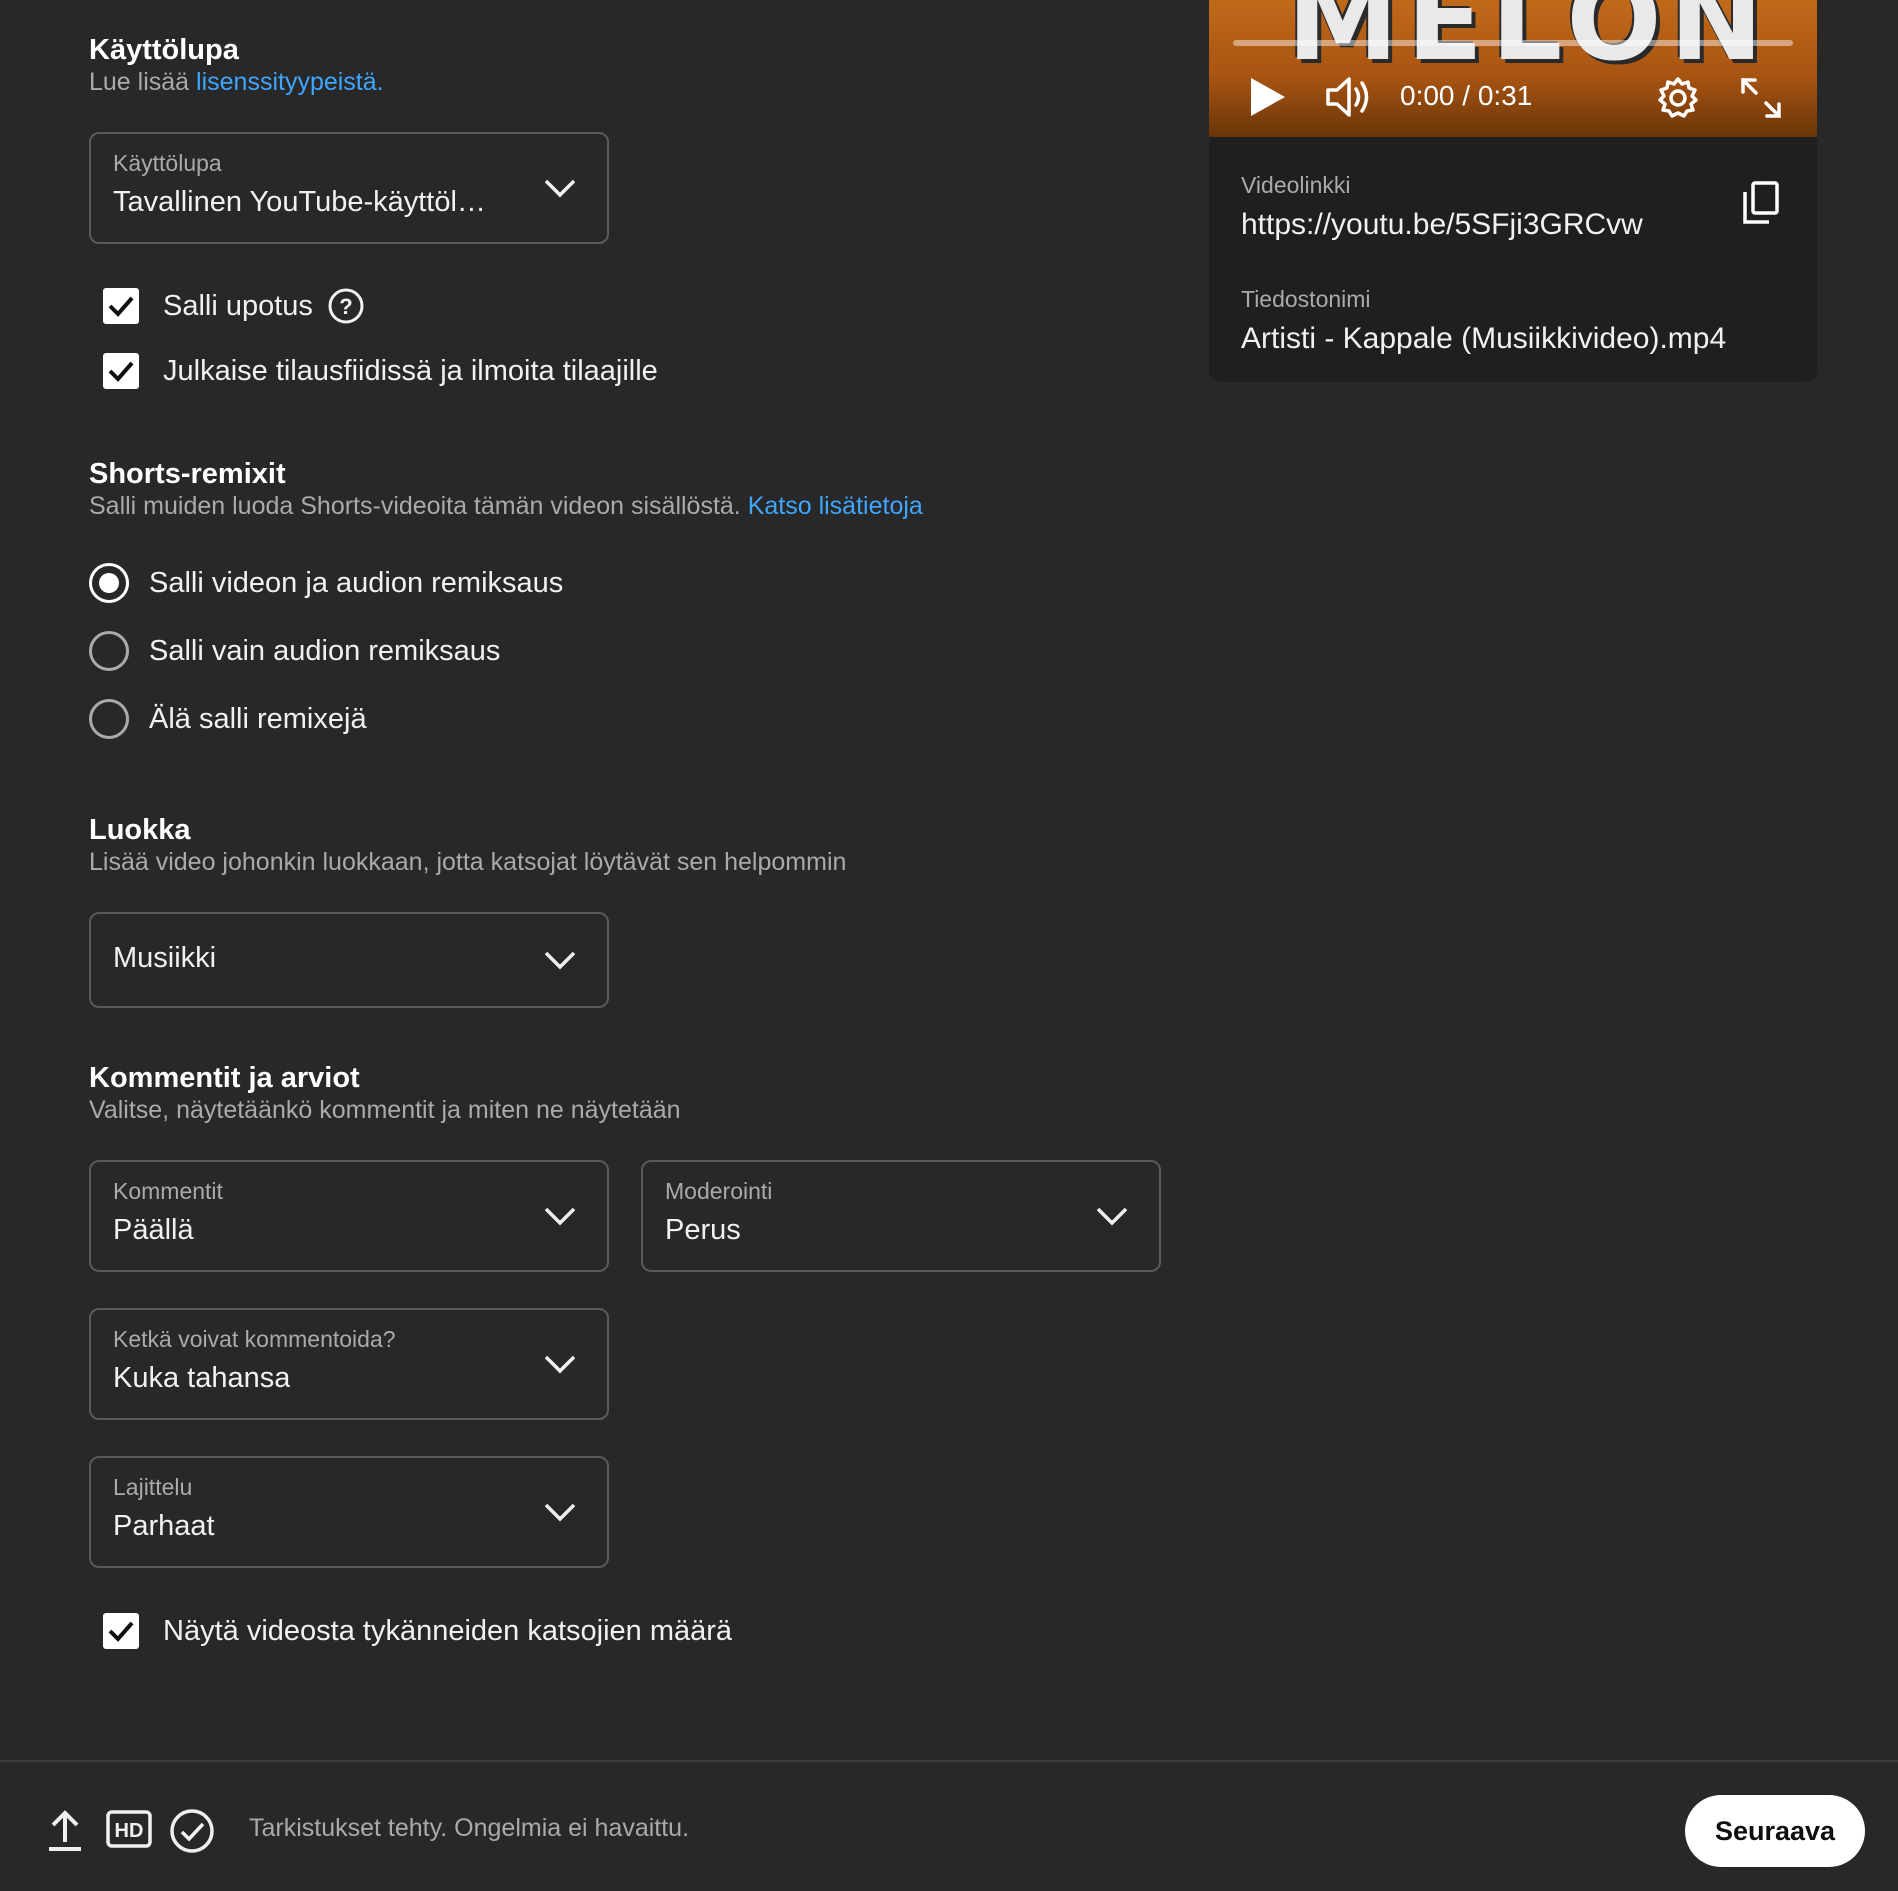 The width and height of the screenshot is (1898, 1891). I want to click on sort-dropdown-label: Lajittelu, so click(153, 1487).